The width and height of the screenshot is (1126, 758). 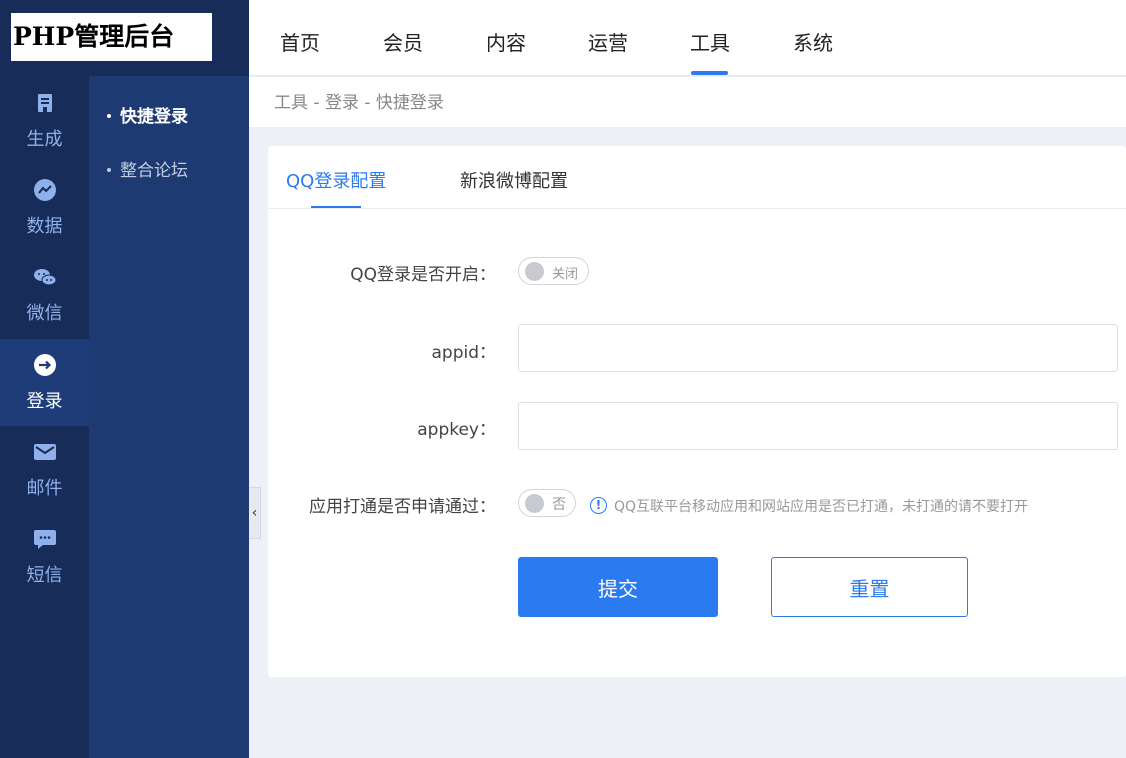 I want to click on rail-item-label: 生成, so click(x=44, y=139).